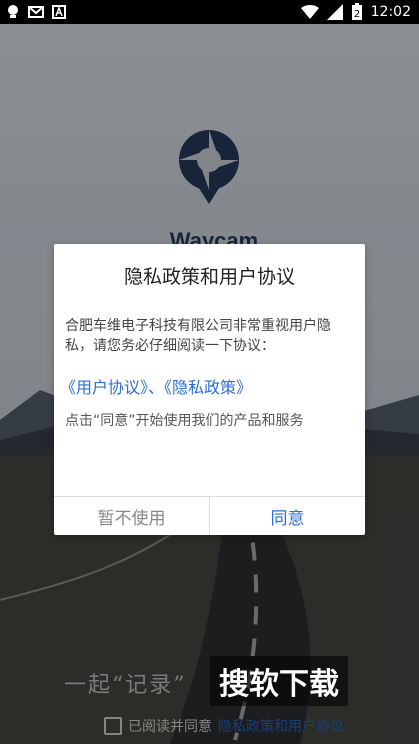 This screenshot has height=744, width=419. What do you see at coordinates (198, 336) in the screenshot?
I see `dialog-body: 合肥车维电子科技有限公司非常重视用户隐私，请您务必仔细阅读一下协议：` at bounding box center [198, 336].